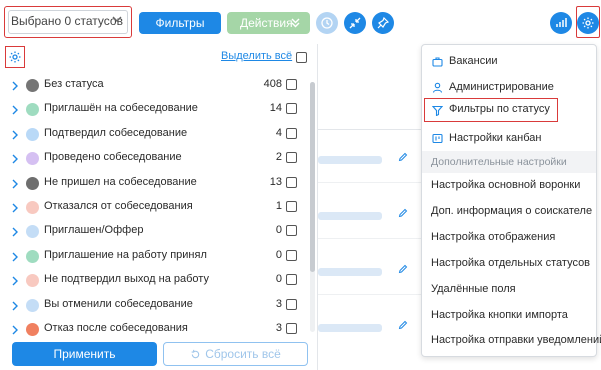  Describe the element at coordinates (15, 57) in the screenshot. I see `panel-settings-button` at that location.